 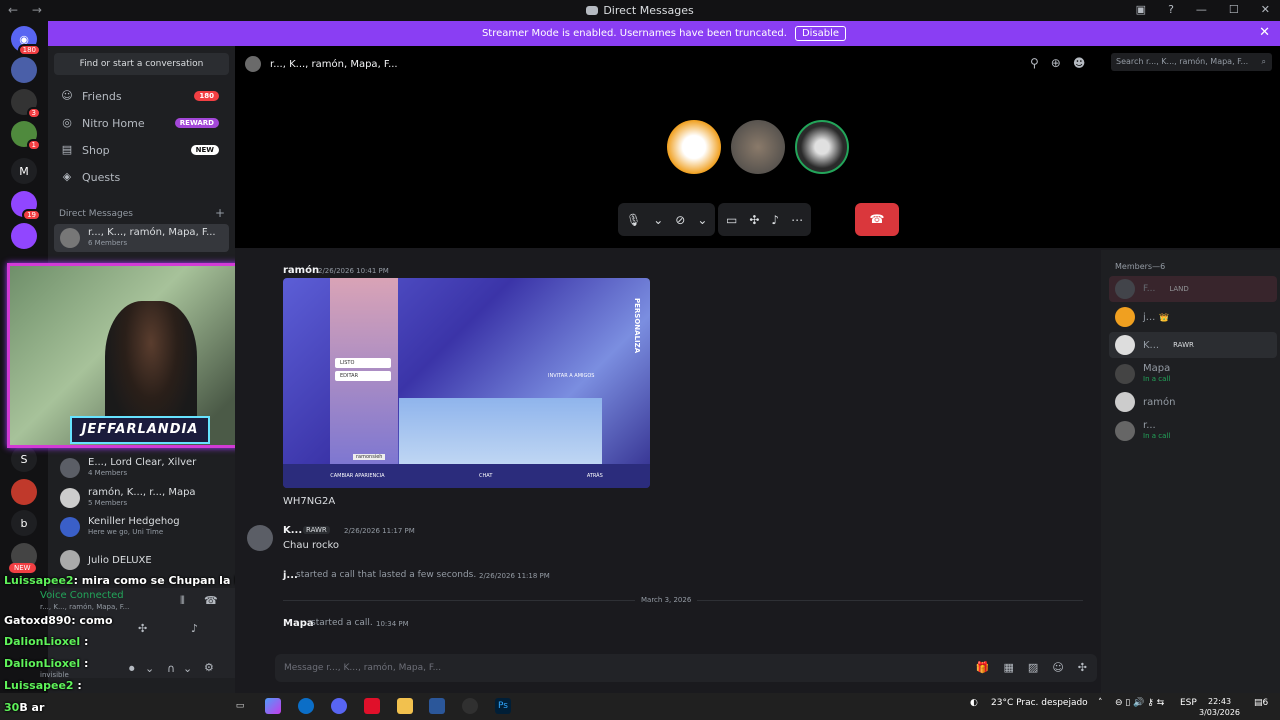 What do you see at coordinates (372, 706) in the screenshot?
I see `opera-icon` at bounding box center [372, 706].